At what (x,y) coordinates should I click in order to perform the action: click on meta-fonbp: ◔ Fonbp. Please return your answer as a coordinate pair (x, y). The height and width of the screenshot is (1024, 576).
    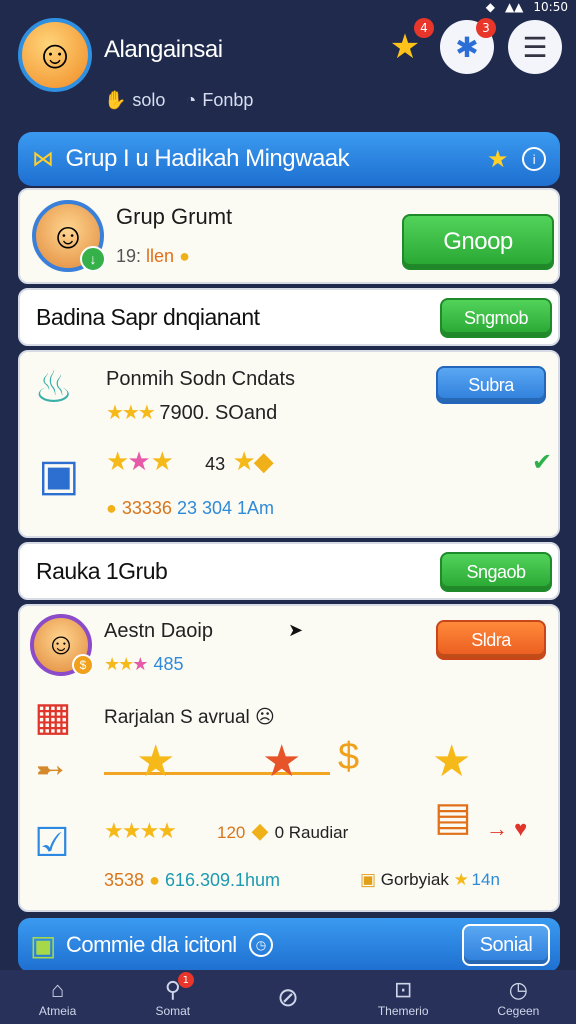
    Looking at the image, I should click on (219, 100).